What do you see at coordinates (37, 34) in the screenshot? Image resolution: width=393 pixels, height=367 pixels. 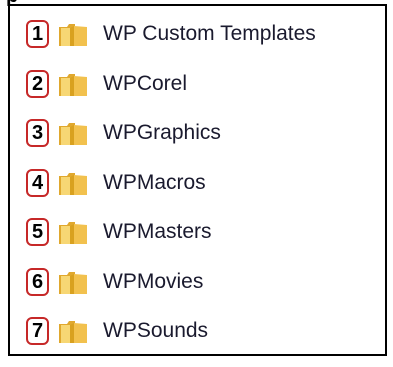 I see `number-badge: 1` at bounding box center [37, 34].